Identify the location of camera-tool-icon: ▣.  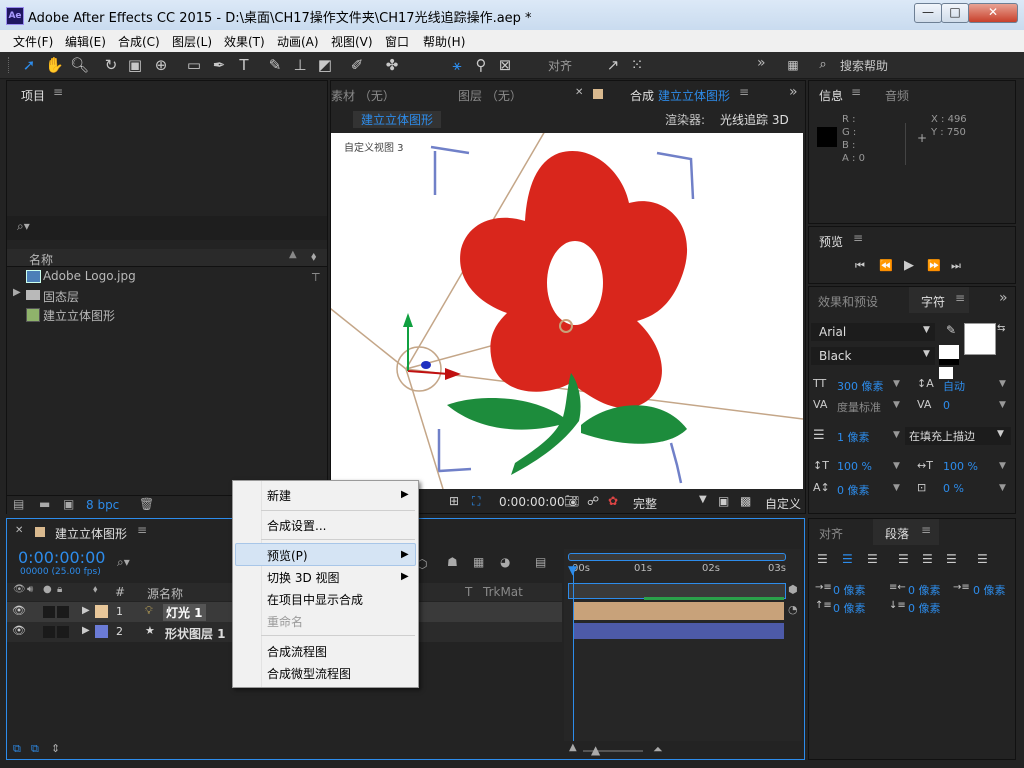
(135, 65).